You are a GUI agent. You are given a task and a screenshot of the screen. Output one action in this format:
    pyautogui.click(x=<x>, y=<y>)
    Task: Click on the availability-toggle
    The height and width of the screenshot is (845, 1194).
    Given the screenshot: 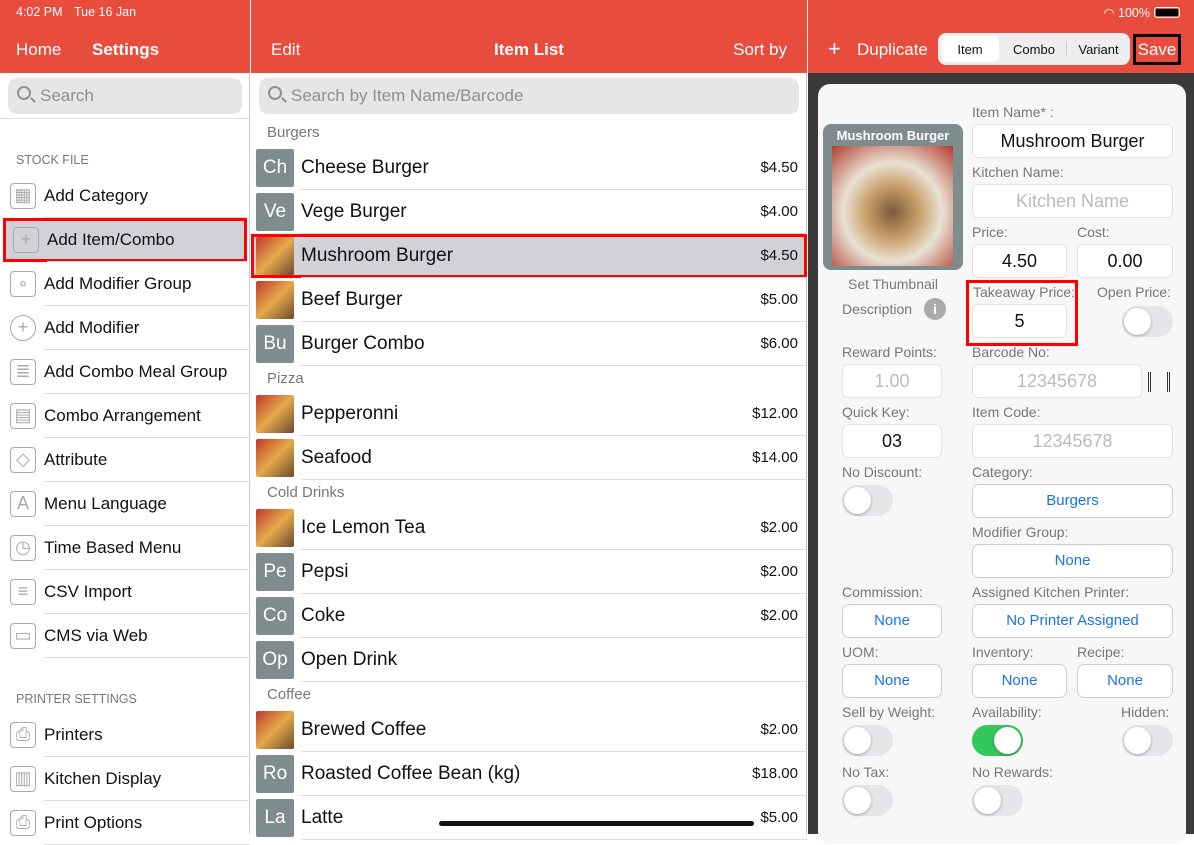 What is the action you would take?
    pyautogui.click(x=997, y=740)
    